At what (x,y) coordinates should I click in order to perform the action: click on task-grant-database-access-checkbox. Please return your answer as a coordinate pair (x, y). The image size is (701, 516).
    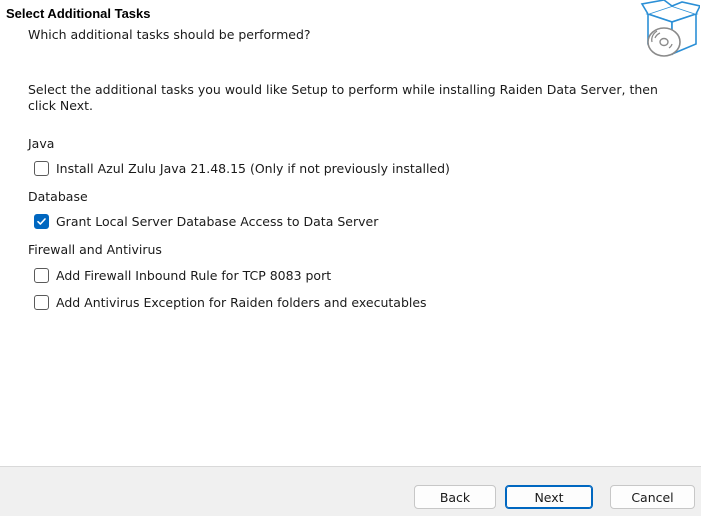
    Looking at the image, I should click on (41, 221).